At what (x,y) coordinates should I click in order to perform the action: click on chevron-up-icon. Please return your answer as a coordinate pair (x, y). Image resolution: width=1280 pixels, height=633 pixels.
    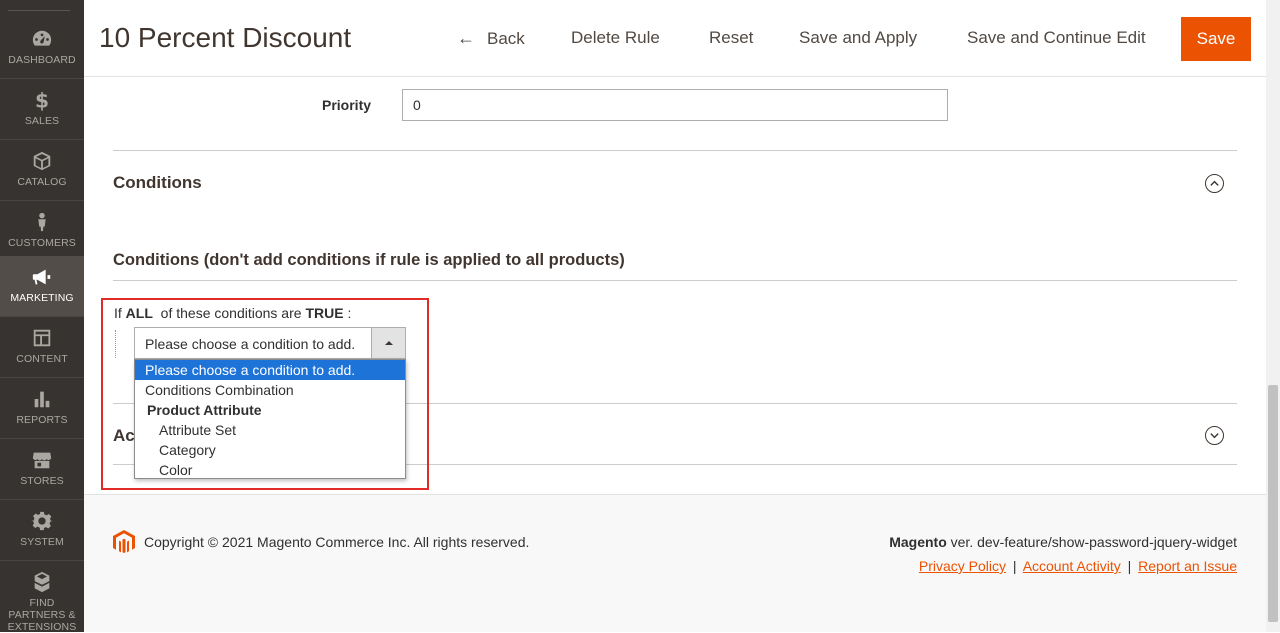
    Looking at the image, I should click on (1214, 183).